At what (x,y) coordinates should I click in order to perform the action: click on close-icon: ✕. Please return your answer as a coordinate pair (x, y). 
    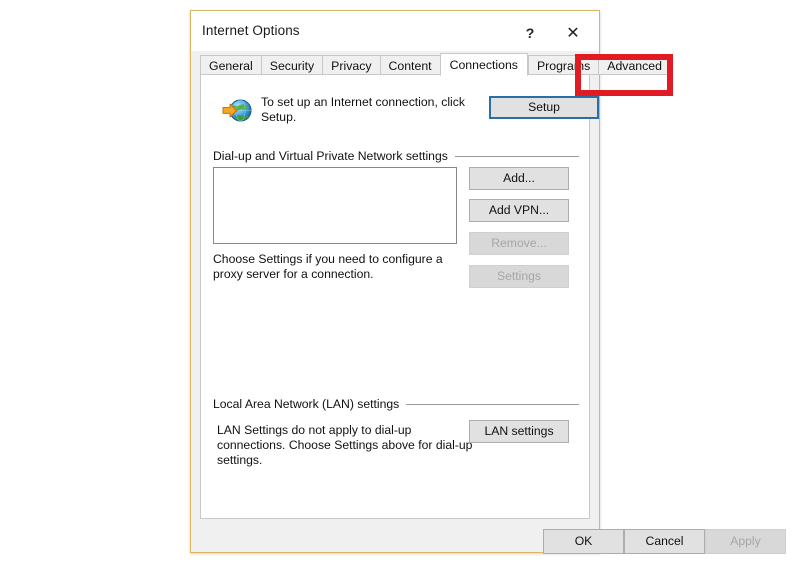
    Looking at the image, I should click on (573, 33).